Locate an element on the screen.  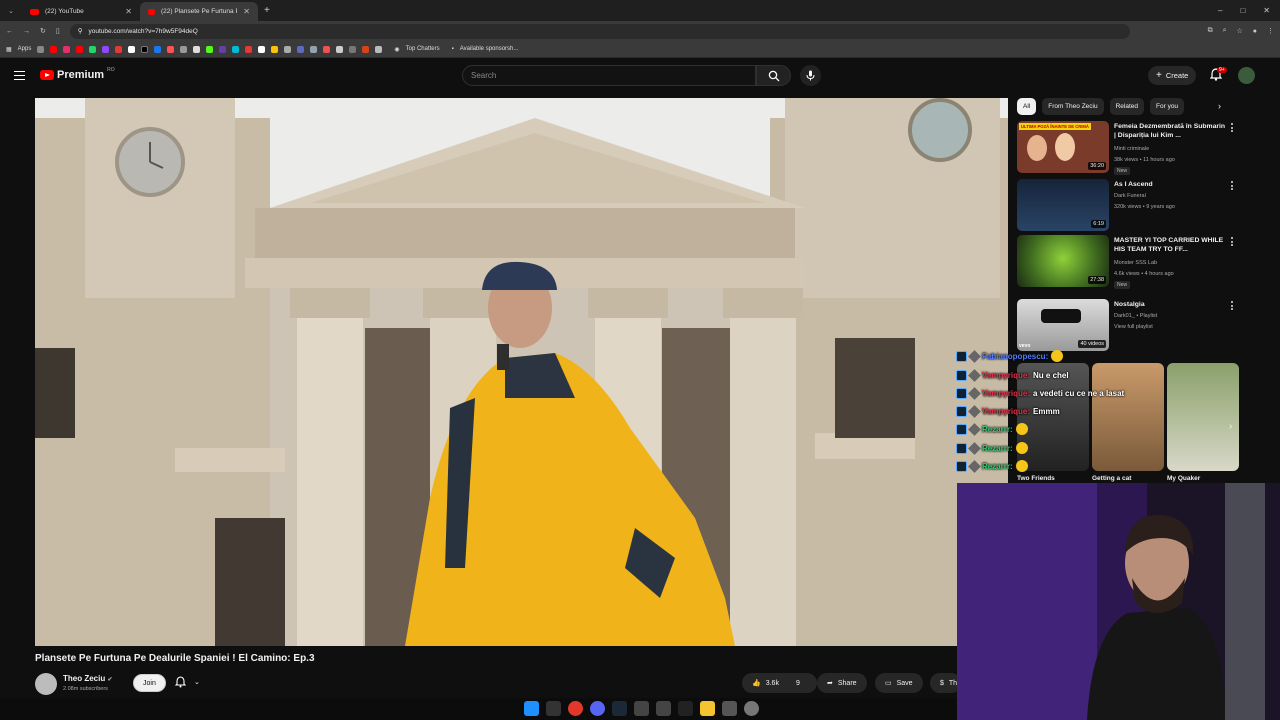
youtube-premium-logo: Premium RO is located at coordinates (77, 74).